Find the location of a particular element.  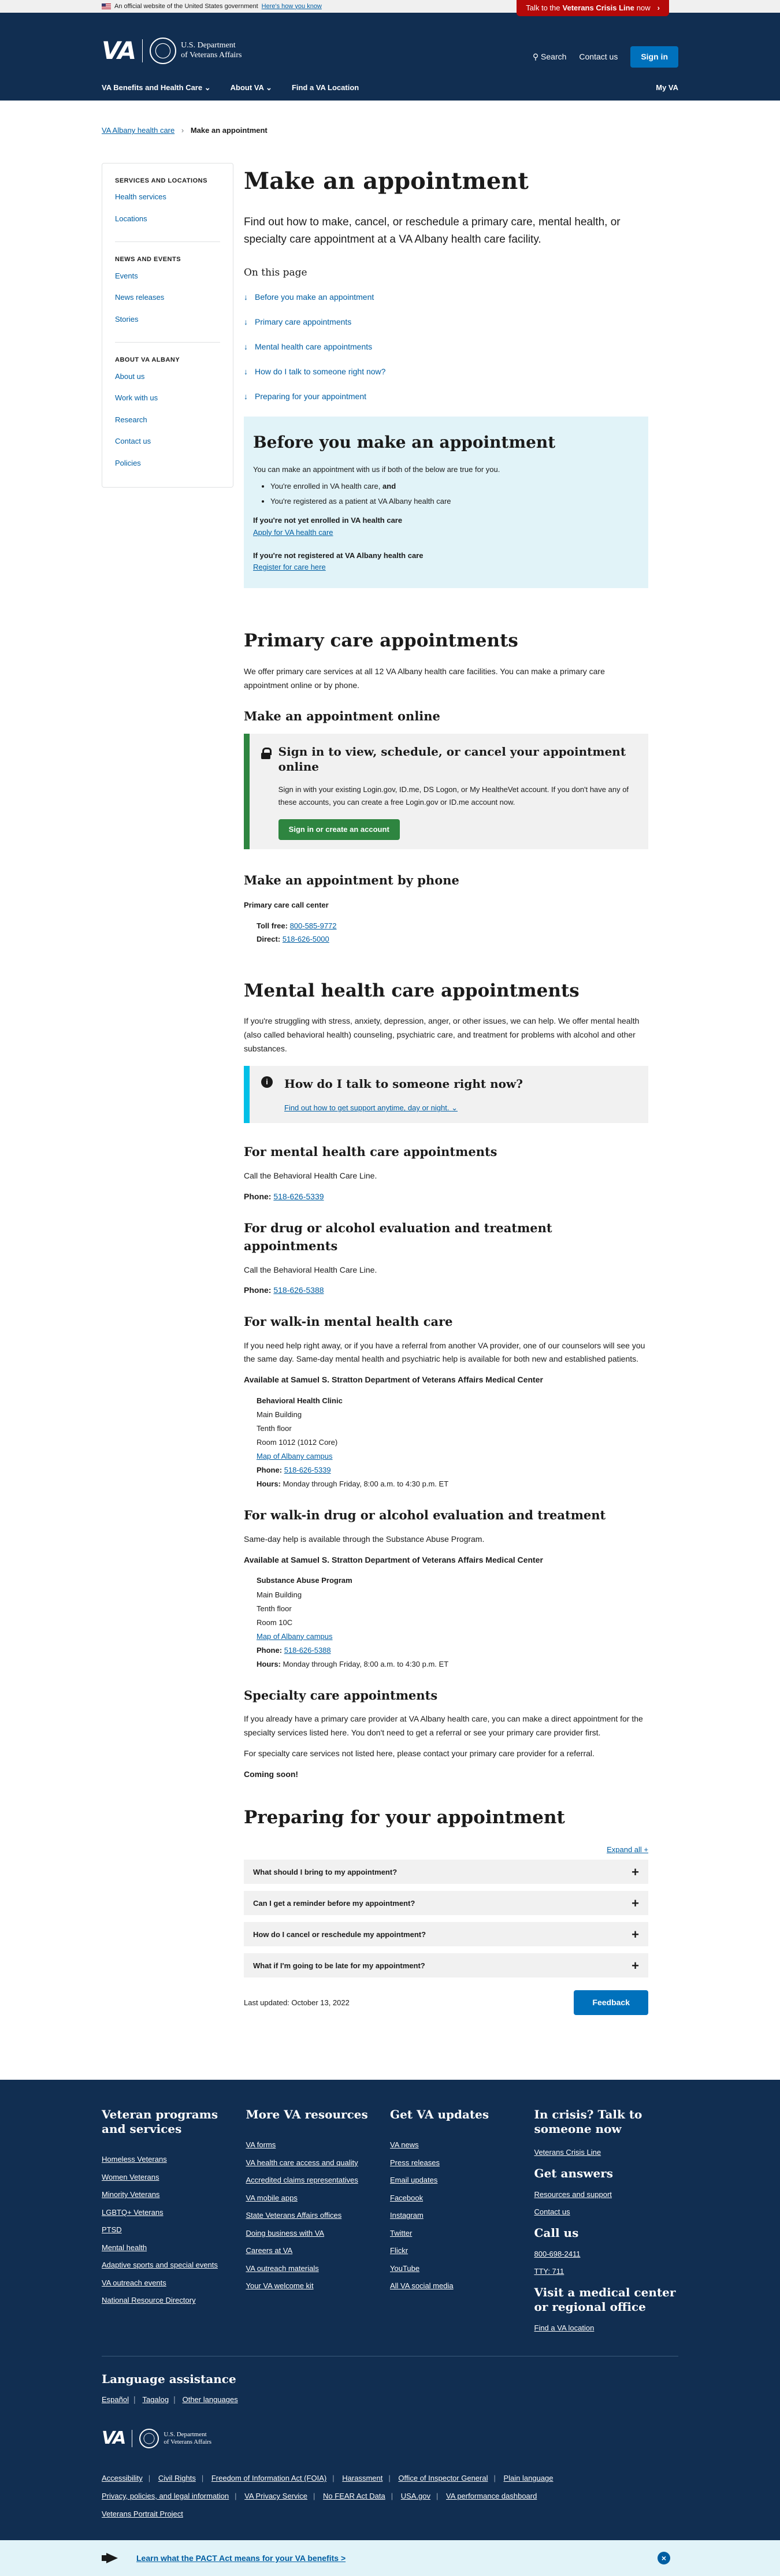

footer-link: Minority Veterans is located at coordinates (174, 2194).